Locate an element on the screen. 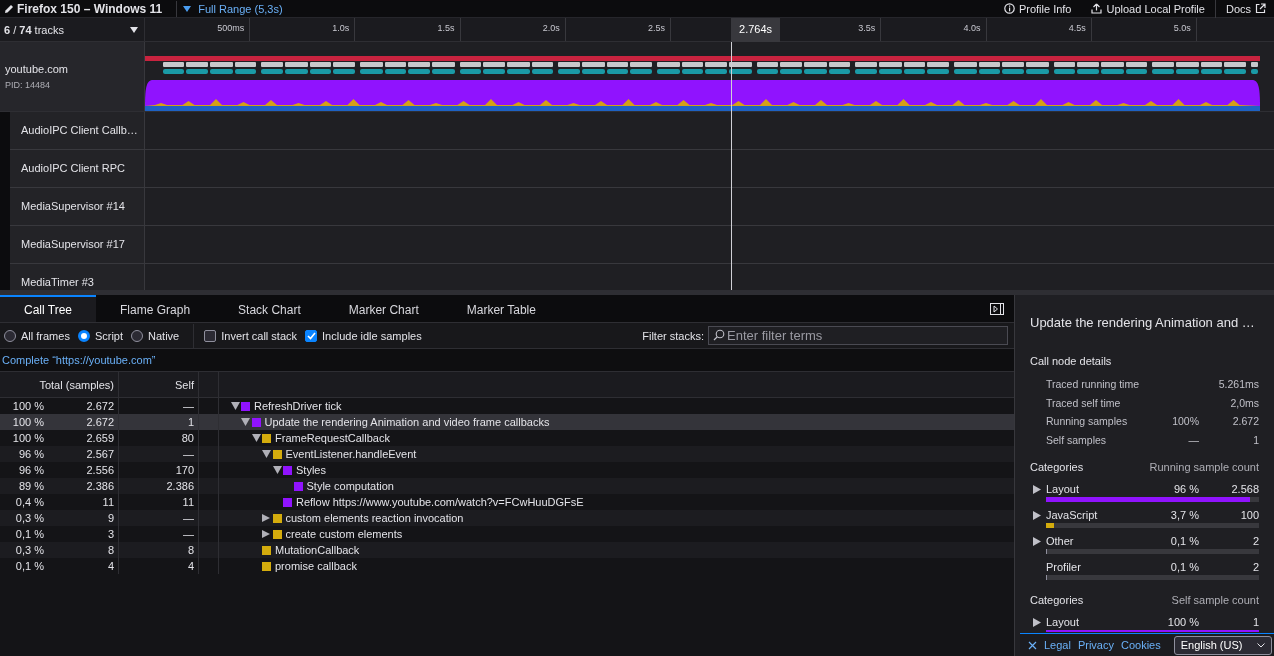 The image size is (1274, 656). process-name: youtube.com is located at coordinates (37, 69).